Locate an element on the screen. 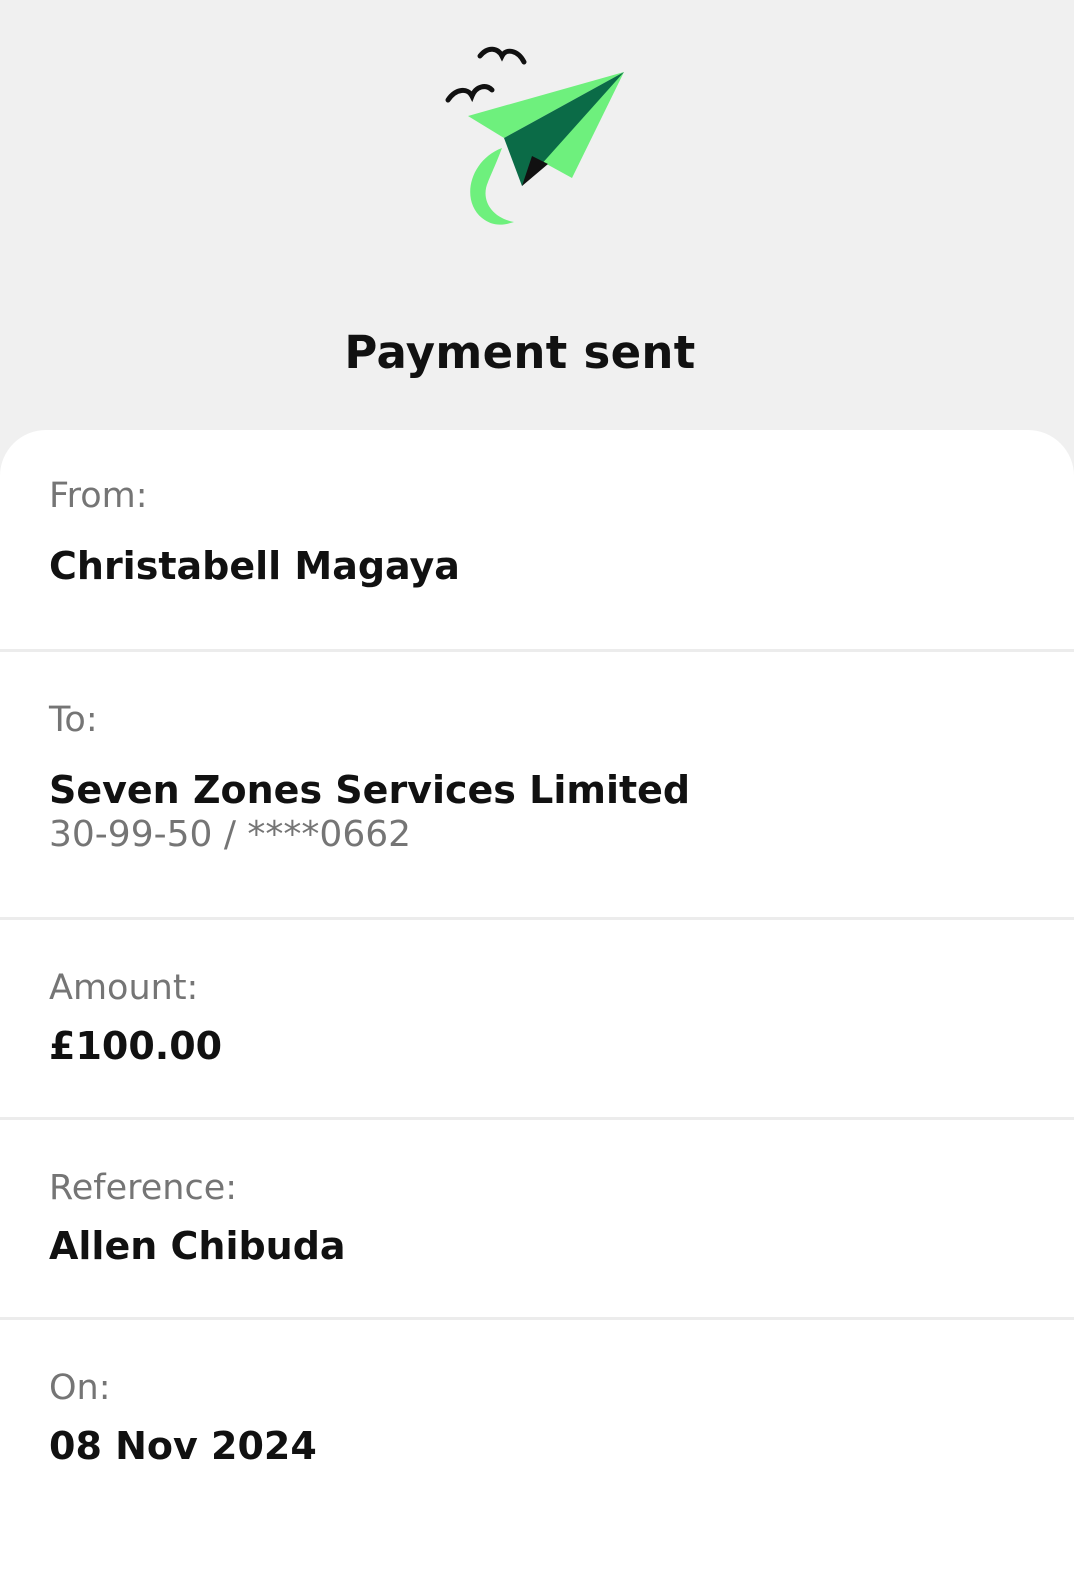  from-label: From: is located at coordinates (98, 496).